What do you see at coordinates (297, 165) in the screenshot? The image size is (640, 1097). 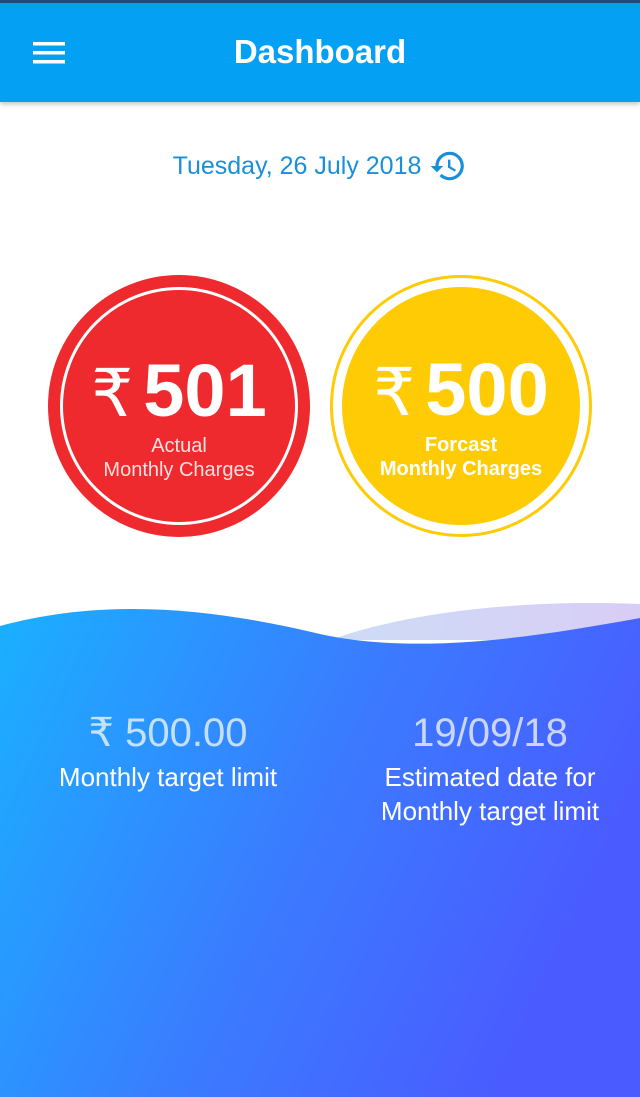 I see `current-date: Tuesday, 26 July 2018` at bounding box center [297, 165].